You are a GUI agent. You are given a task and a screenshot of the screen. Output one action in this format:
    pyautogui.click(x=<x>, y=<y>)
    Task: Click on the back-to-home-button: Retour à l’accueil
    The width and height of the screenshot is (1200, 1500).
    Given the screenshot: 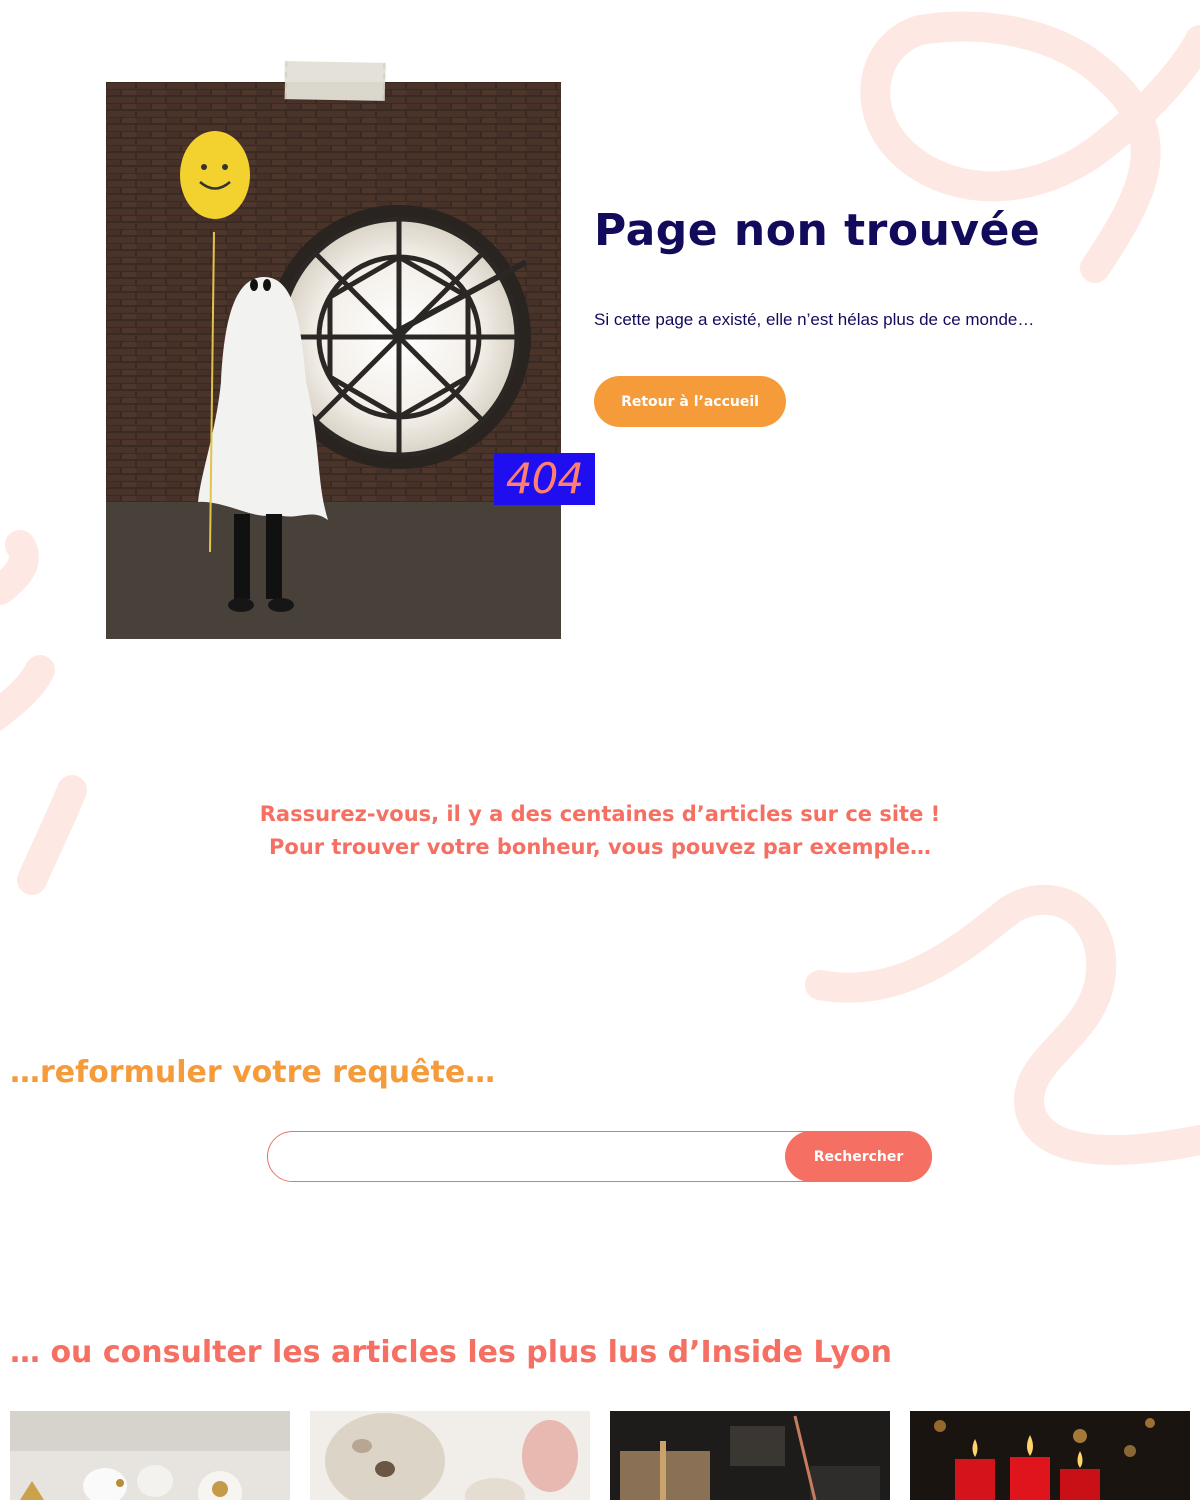 What is the action you would take?
    pyautogui.click(x=690, y=401)
    